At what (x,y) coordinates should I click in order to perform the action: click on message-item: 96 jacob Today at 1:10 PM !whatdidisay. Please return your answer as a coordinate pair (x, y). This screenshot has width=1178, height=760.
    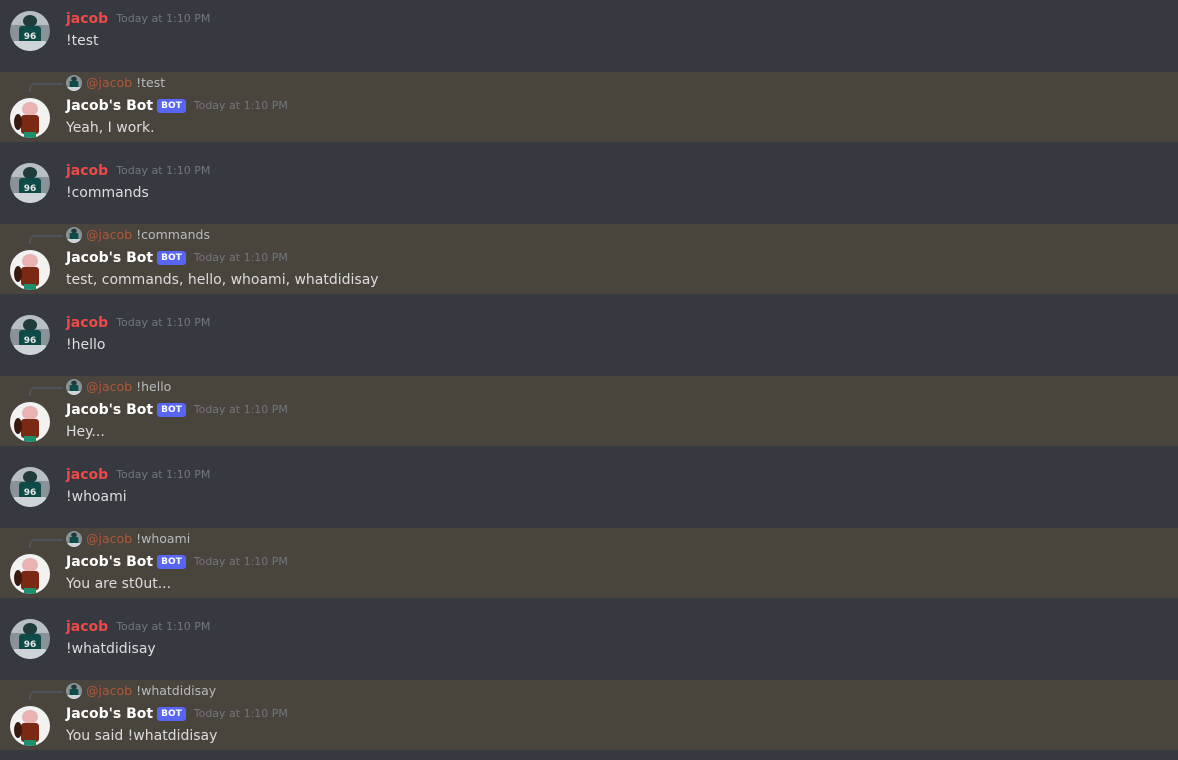
    Looking at the image, I should click on (589, 644).